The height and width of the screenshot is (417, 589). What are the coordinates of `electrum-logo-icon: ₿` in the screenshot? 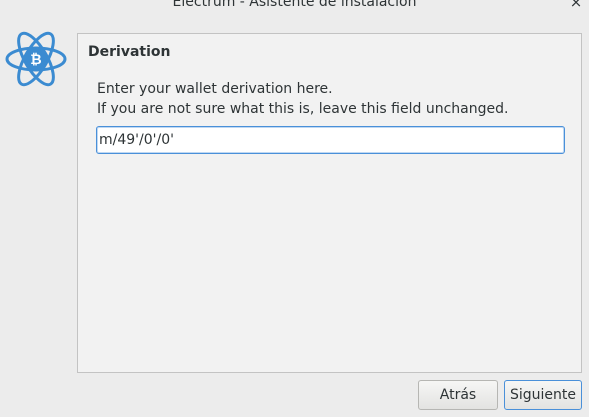 It's located at (36, 59).